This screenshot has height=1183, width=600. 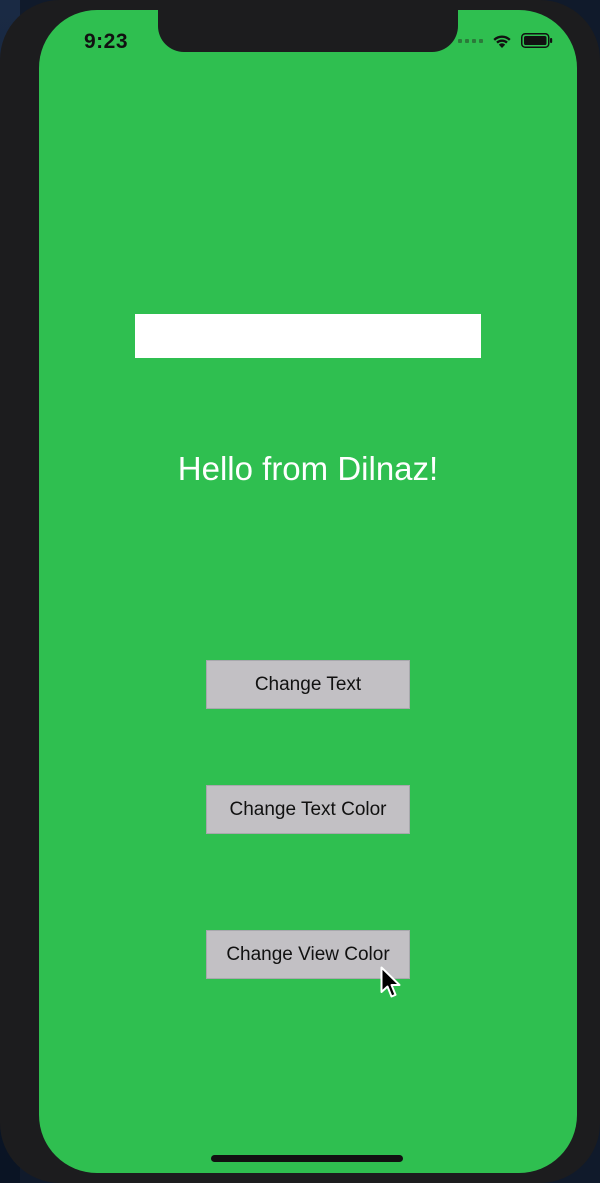 I want to click on text-input-field, so click(x=308, y=336).